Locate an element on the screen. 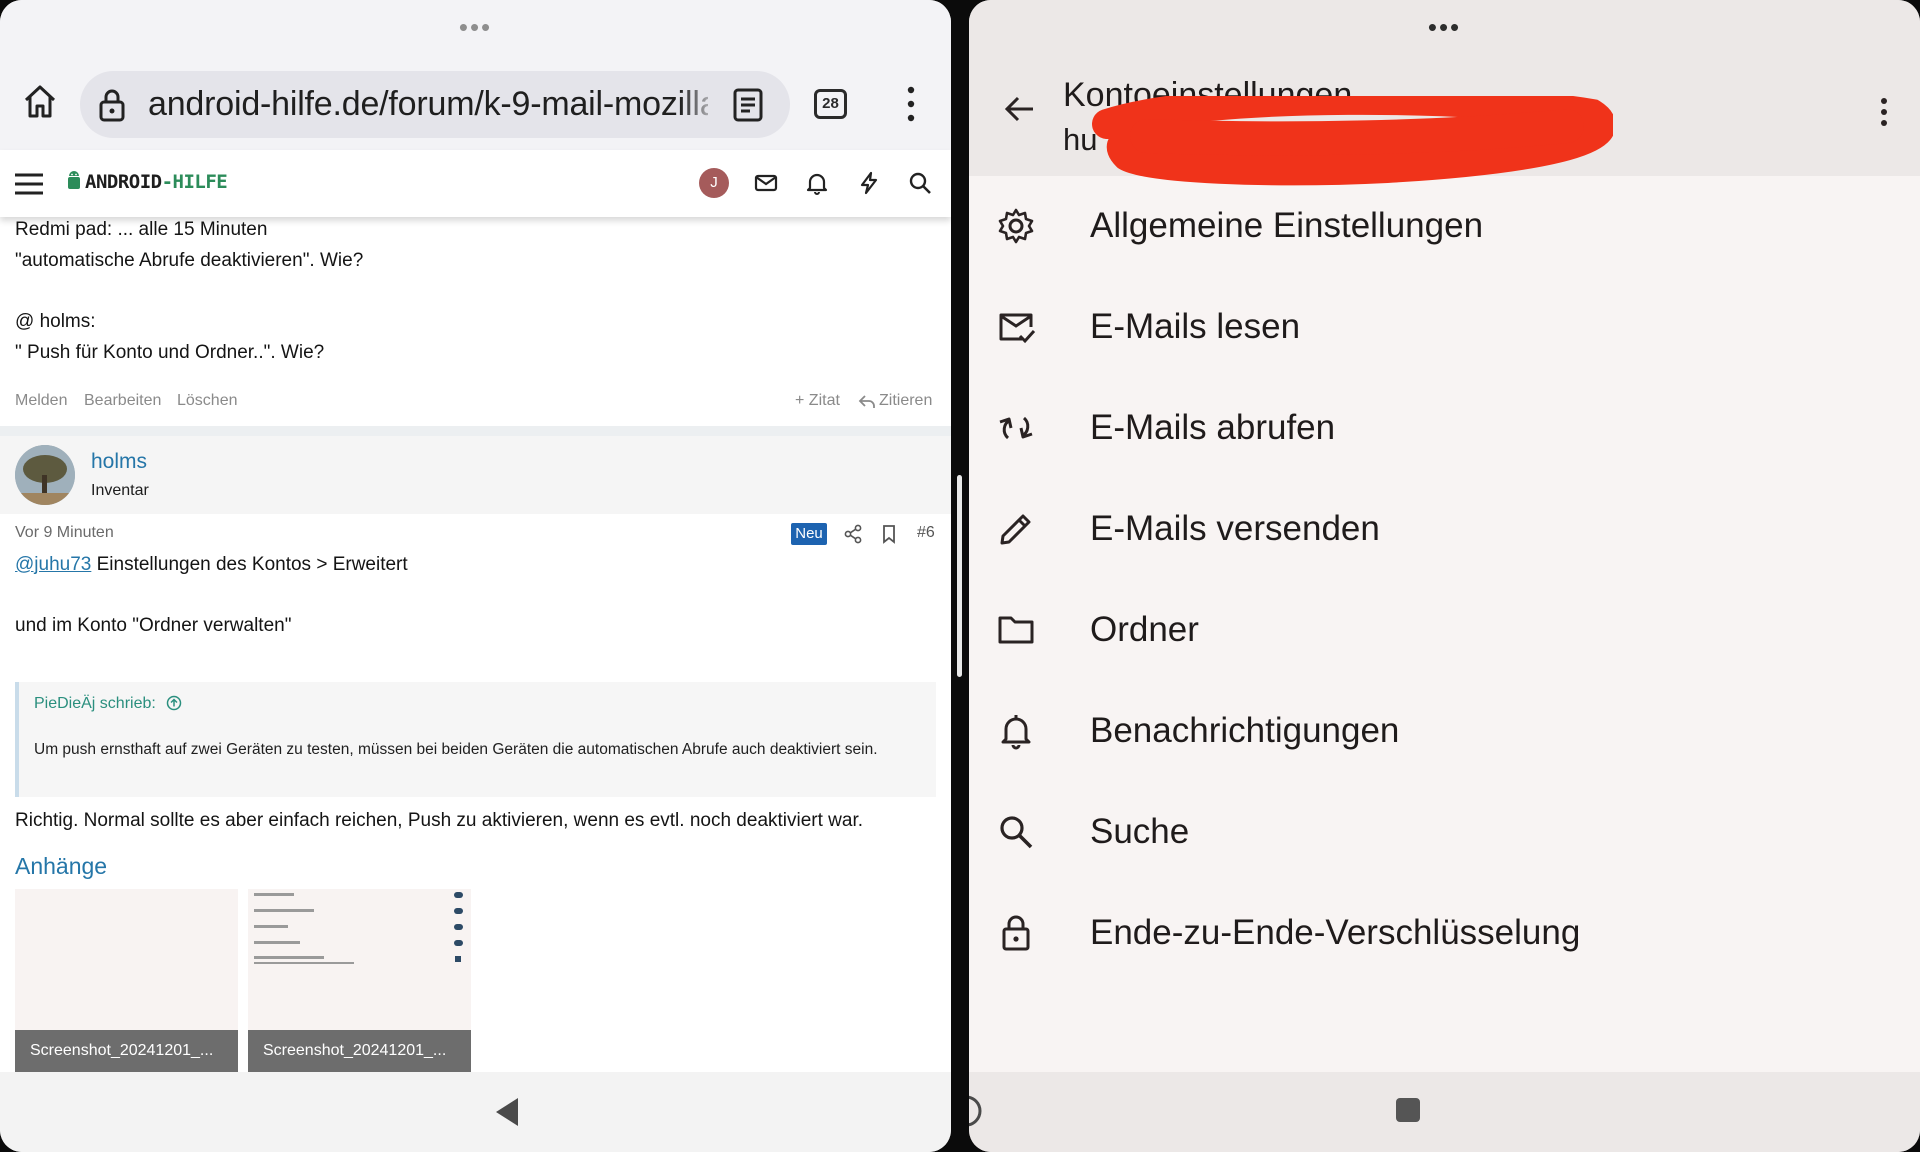  jump-to-quote-icon is located at coordinates (174, 703).